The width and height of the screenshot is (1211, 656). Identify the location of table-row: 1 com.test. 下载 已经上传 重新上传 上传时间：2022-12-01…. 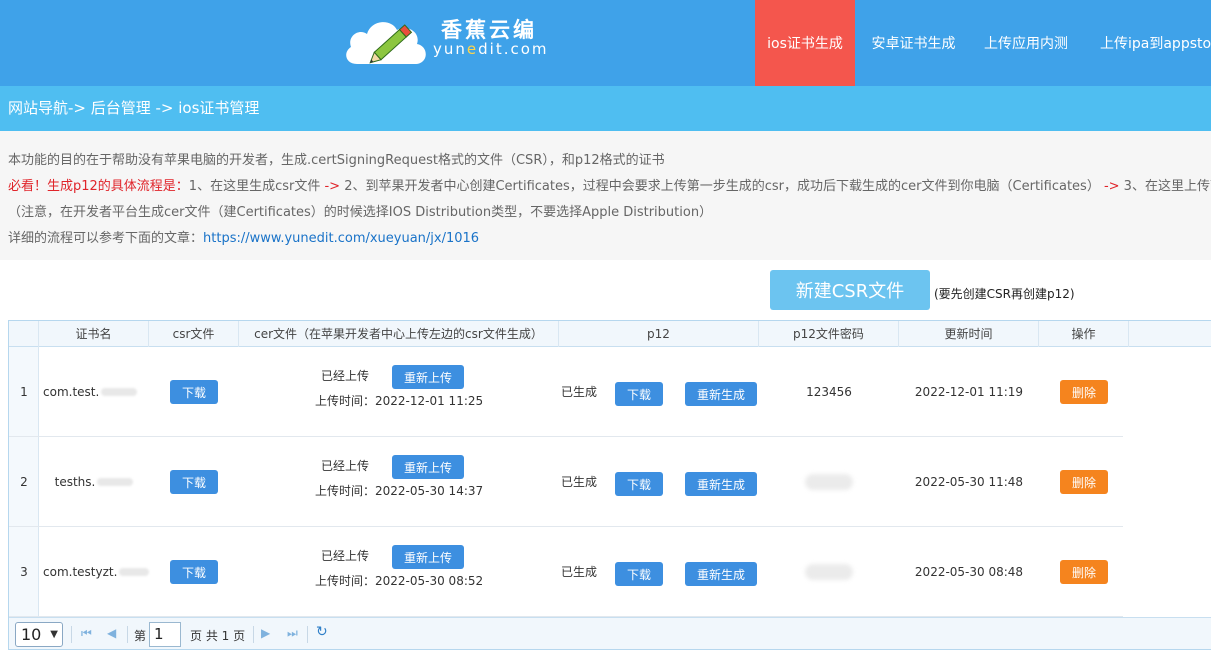
(566, 392).